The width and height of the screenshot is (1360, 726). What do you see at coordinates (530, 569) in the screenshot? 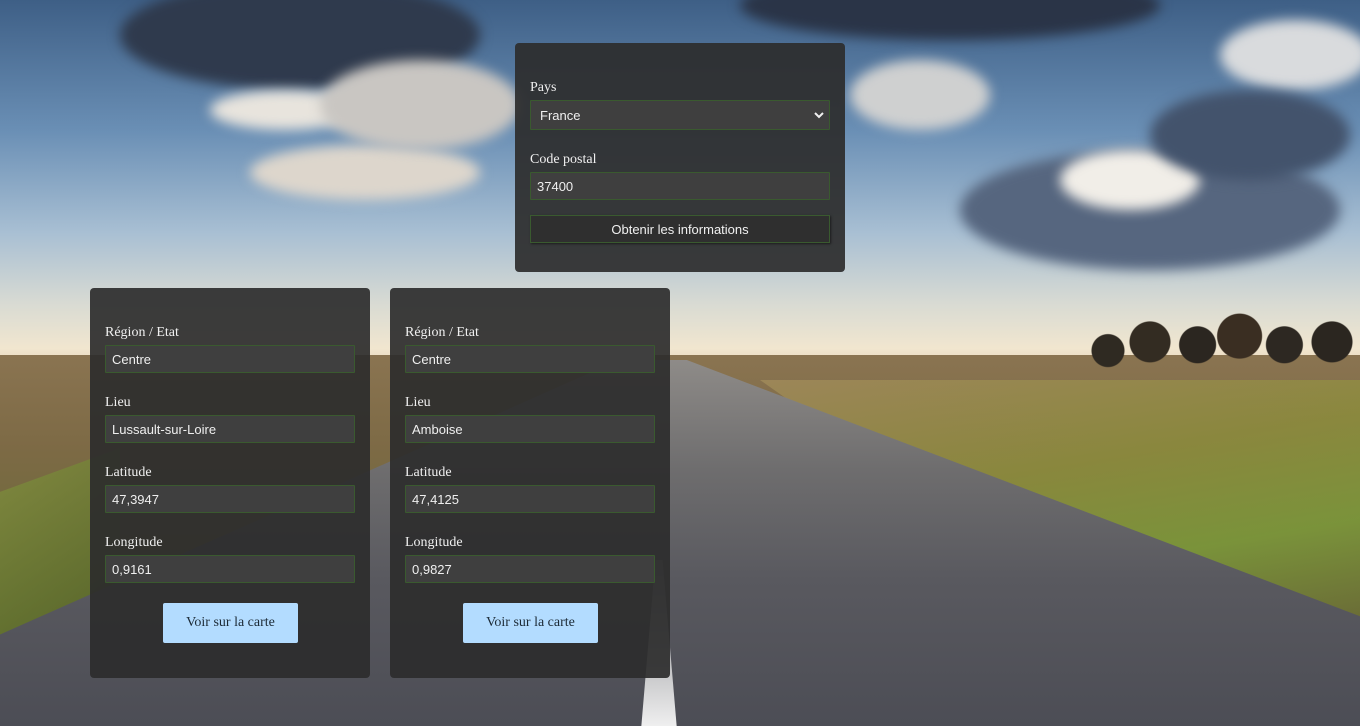
I see `longitude-field: 0,9827` at bounding box center [530, 569].